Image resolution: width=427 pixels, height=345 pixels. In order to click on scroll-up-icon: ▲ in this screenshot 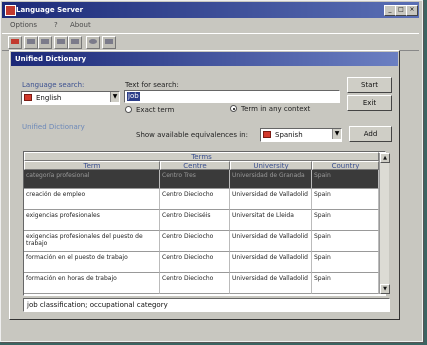, I will do `click(385, 158)`.